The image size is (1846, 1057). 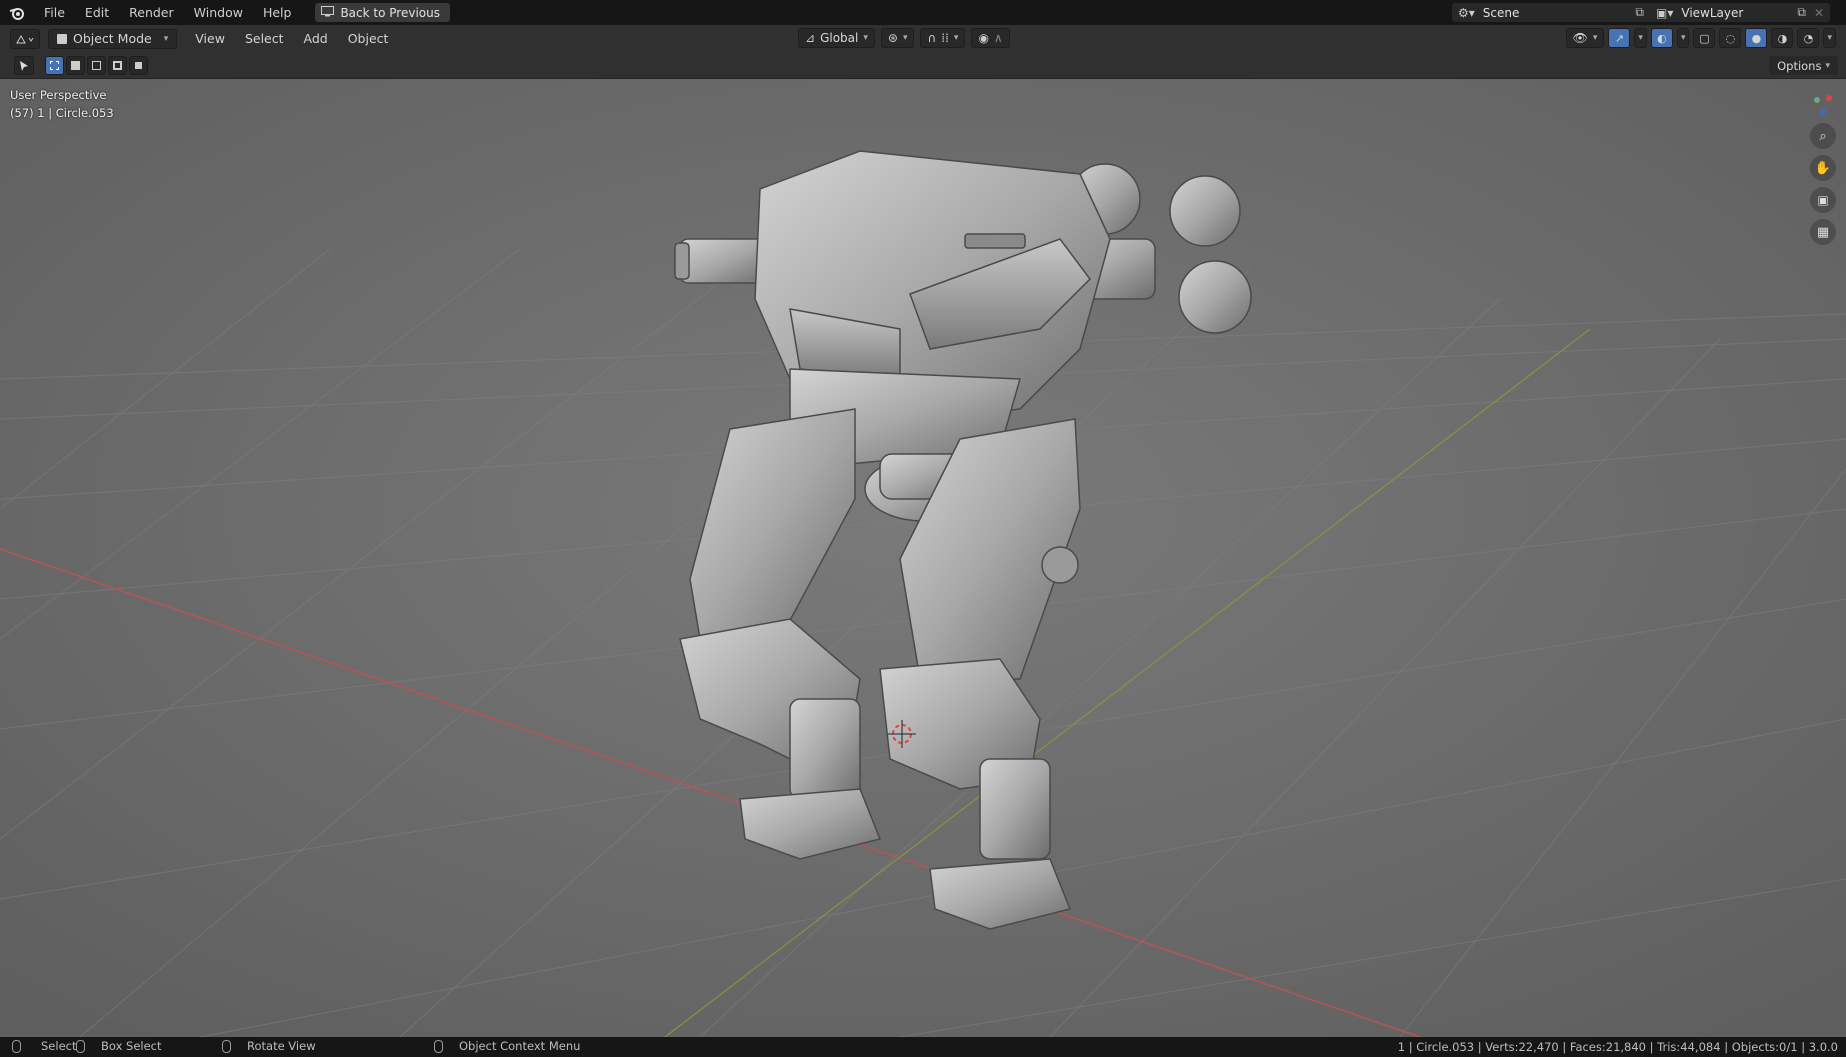 What do you see at coordinates (390, 12) in the screenshot?
I see `back-to-previous-label: Back to Previous` at bounding box center [390, 12].